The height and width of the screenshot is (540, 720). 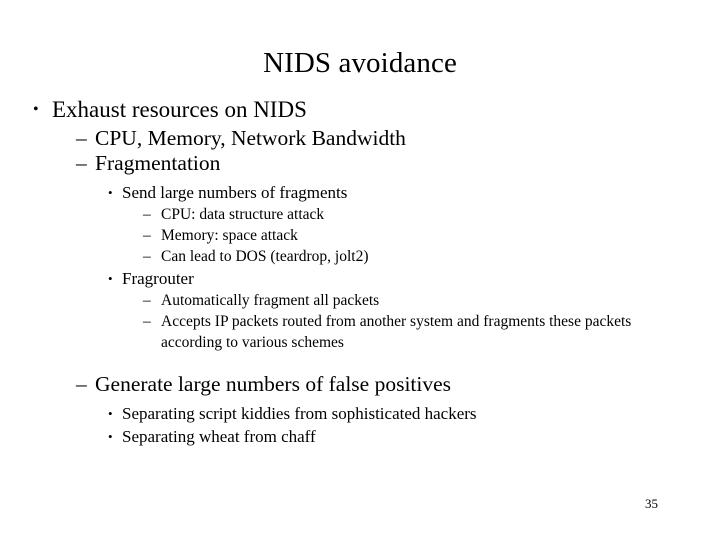 What do you see at coordinates (360, 163) in the screenshot?
I see `outline-item-level-2: – Fragmentation` at bounding box center [360, 163].